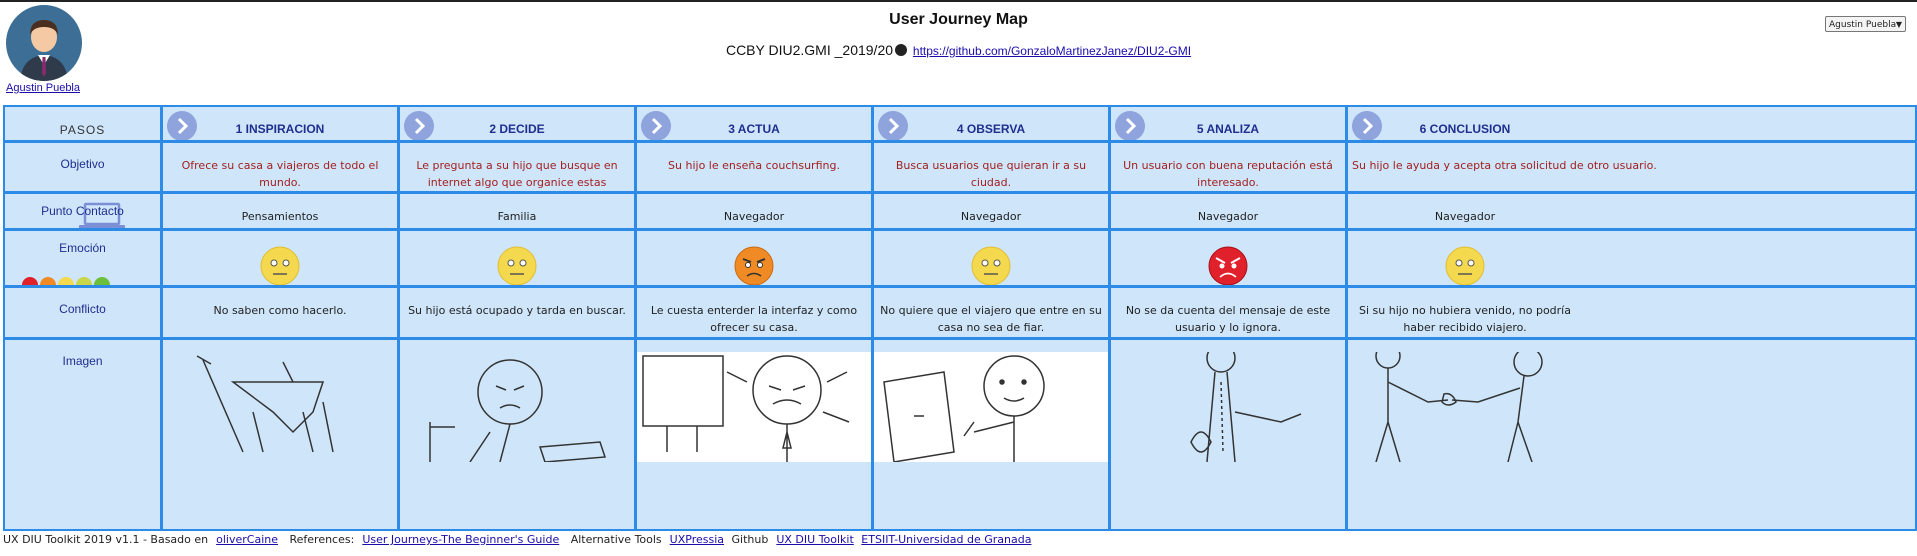 The image size is (1917, 556). What do you see at coordinates (82, 258) in the screenshot?
I see `row-label-emotion-cell: Emoción` at bounding box center [82, 258].